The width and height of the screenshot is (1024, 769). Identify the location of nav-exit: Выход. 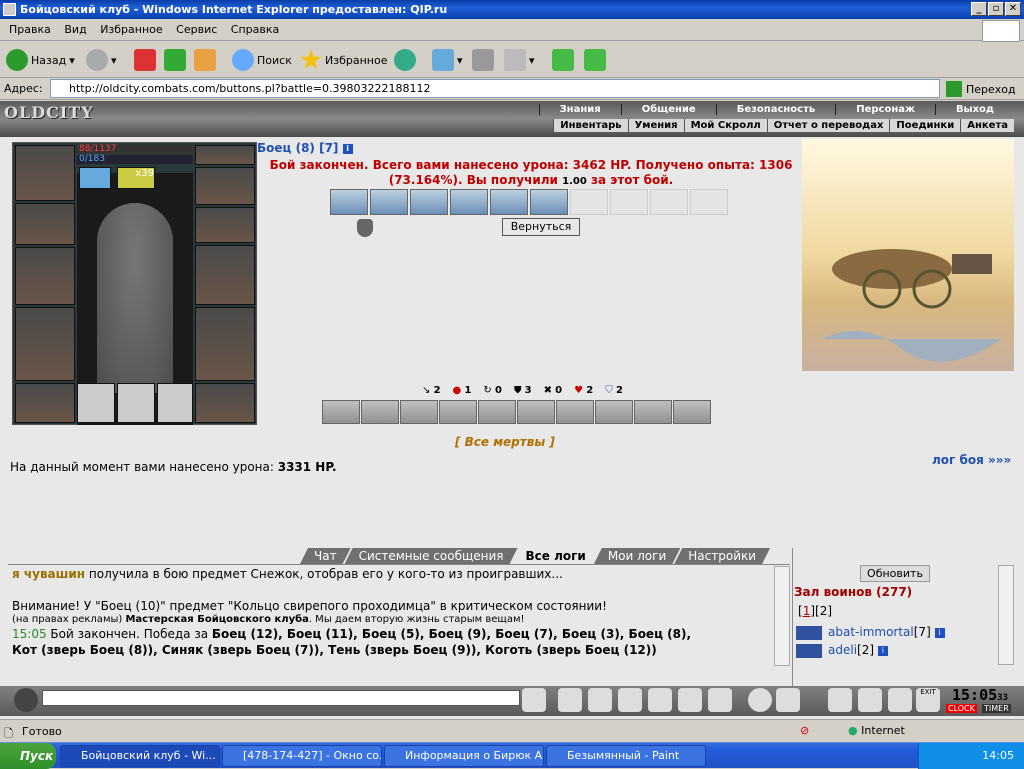
(974, 109).